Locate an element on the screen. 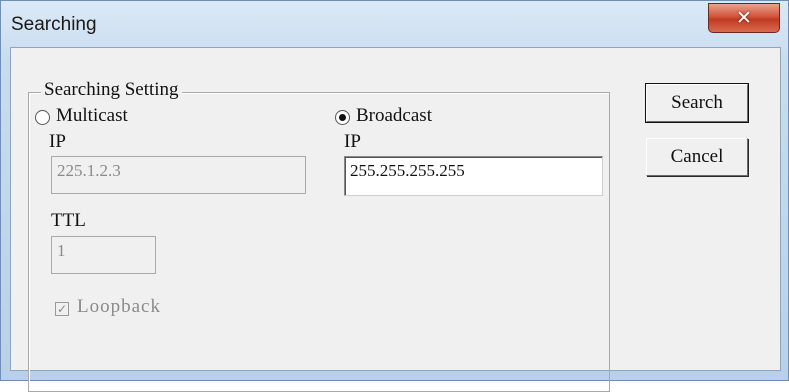 Image resolution: width=789 pixels, height=392 pixels. broadcast-ip-field: 255.255.255.255 is located at coordinates (473, 176).